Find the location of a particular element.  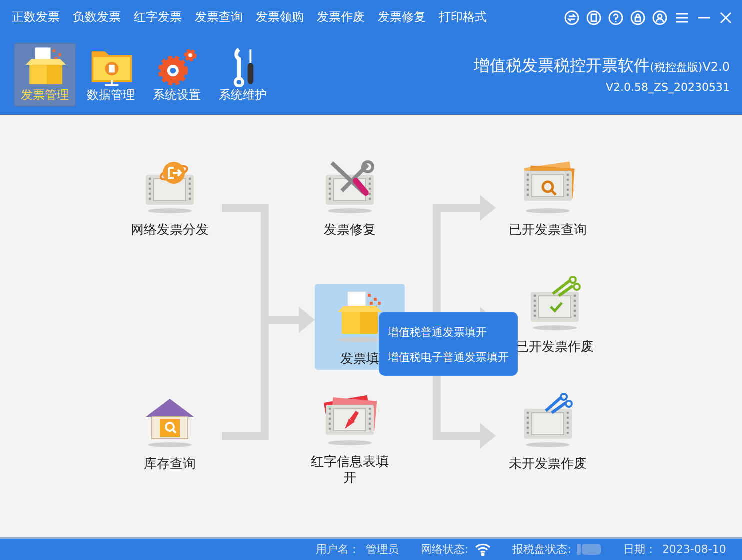

help-icon is located at coordinates (616, 18).